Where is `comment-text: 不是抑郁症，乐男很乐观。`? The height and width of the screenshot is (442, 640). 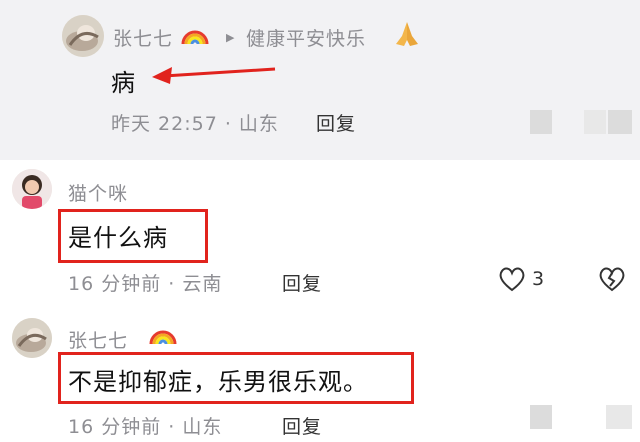 comment-text: 不是抑郁症，乐男很乐观。 is located at coordinates (218, 382).